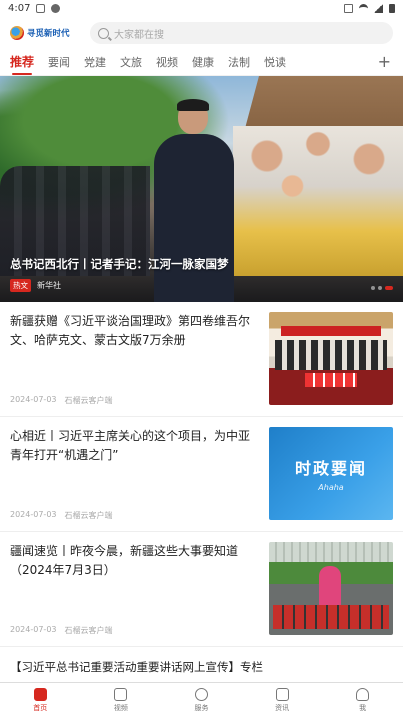  What do you see at coordinates (201, 8) in the screenshot?
I see `status-bar: 4:07` at bounding box center [201, 8].